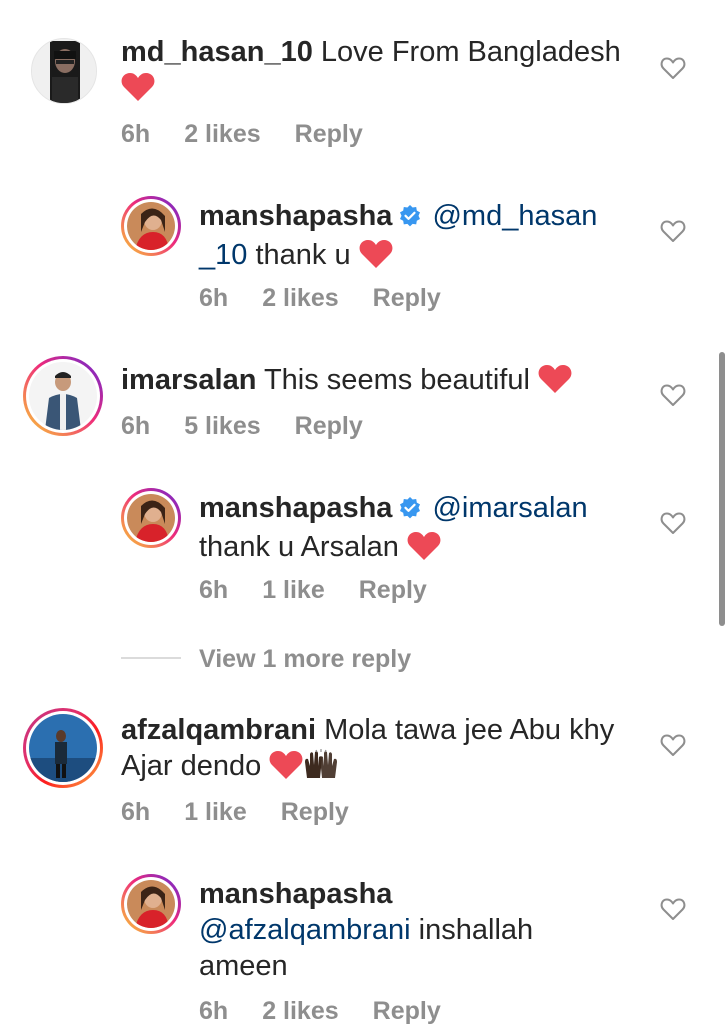  Describe the element at coordinates (722, 489) in the screenshot. I see `scrollbar` at that location.